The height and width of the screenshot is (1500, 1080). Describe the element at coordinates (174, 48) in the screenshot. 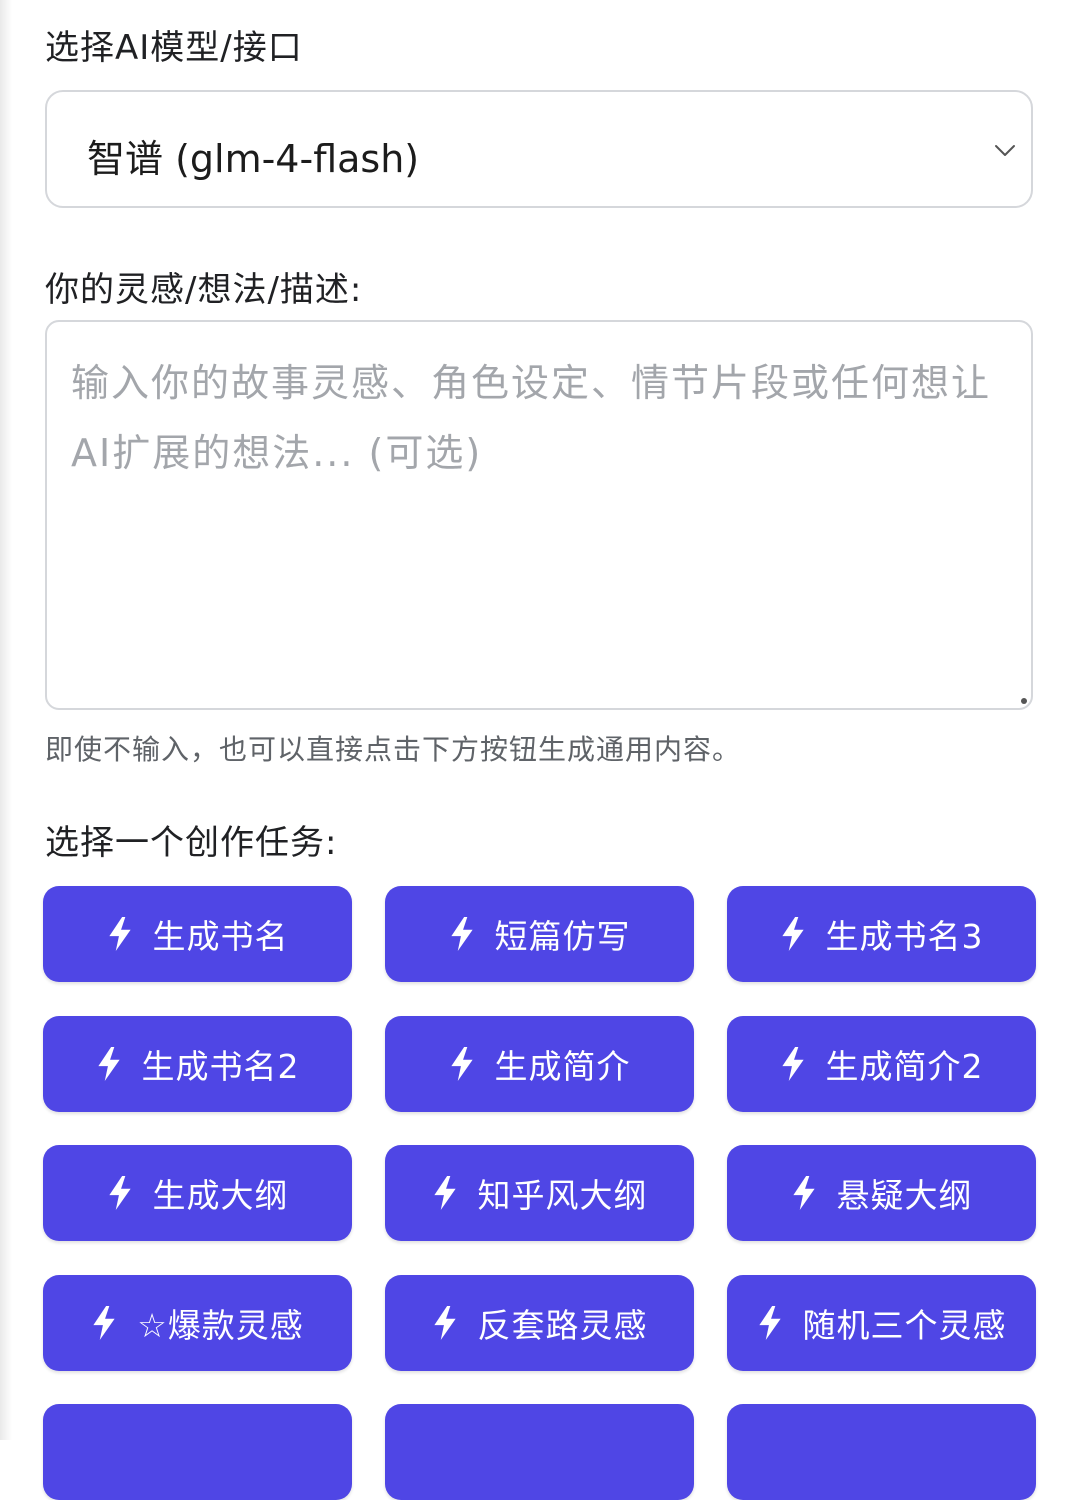

I see `model-select-label: 选择AI模型/接口` at that location.